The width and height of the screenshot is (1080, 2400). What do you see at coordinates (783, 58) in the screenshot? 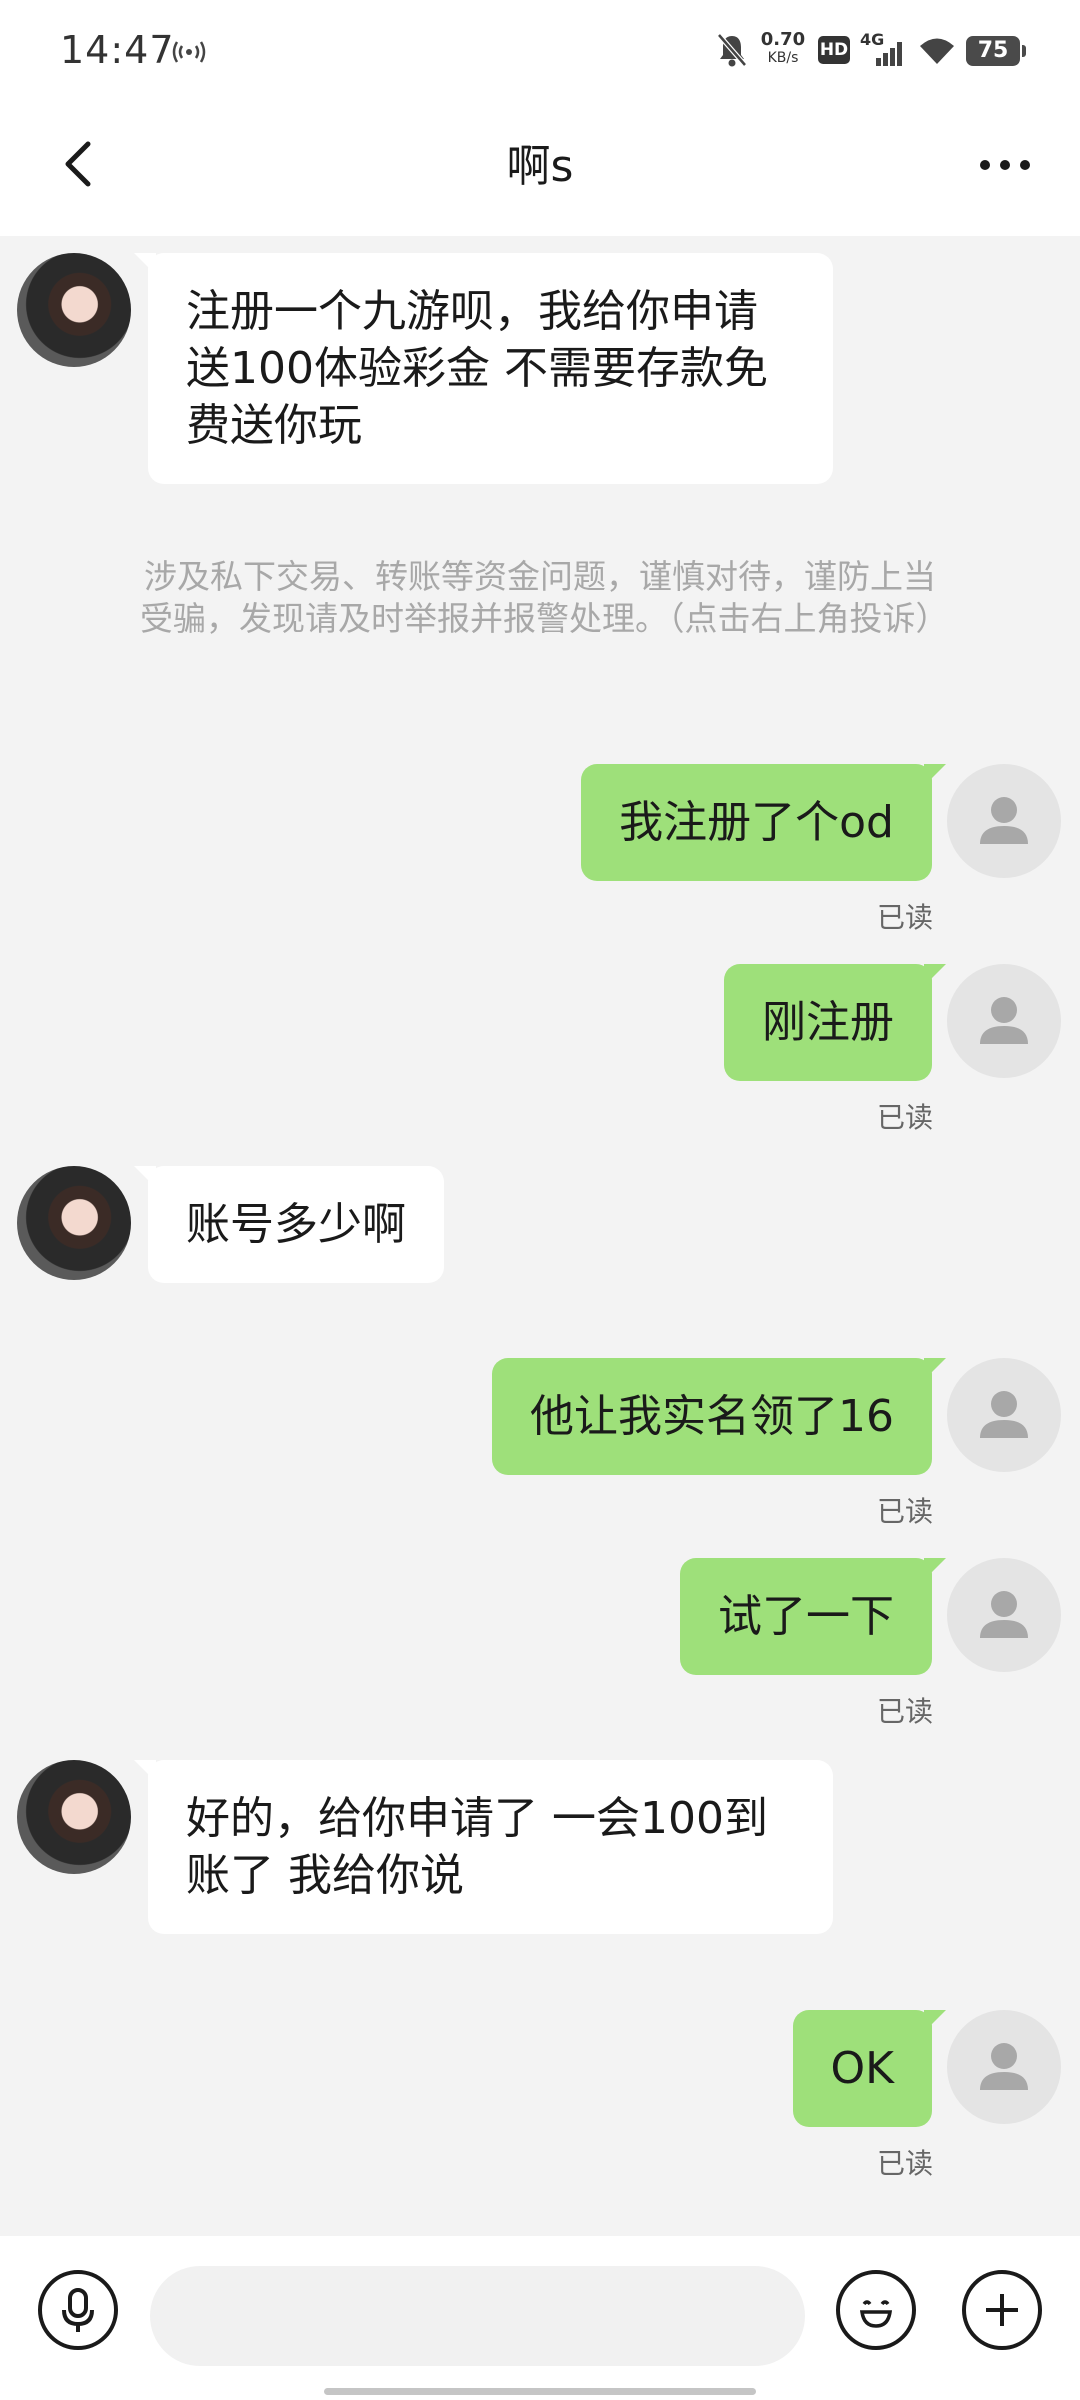
I see `network-speed-unit: KB/s` at bounding box center [783, 58].